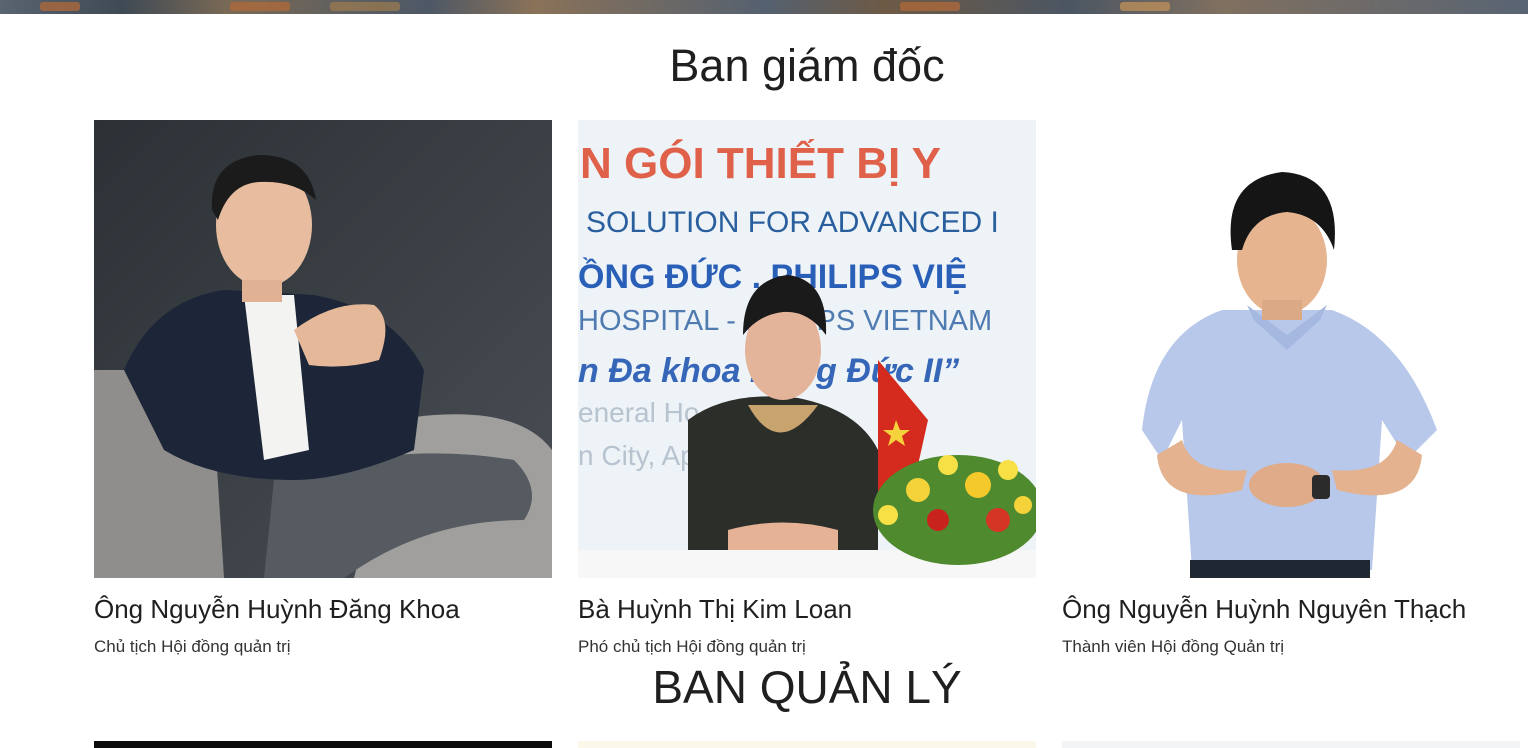  Describe the element at coordinates (277, 609) in the screenshot. I see `director-name: Ông Nguyễn Huỳnh Đăng Khoa` at that location.